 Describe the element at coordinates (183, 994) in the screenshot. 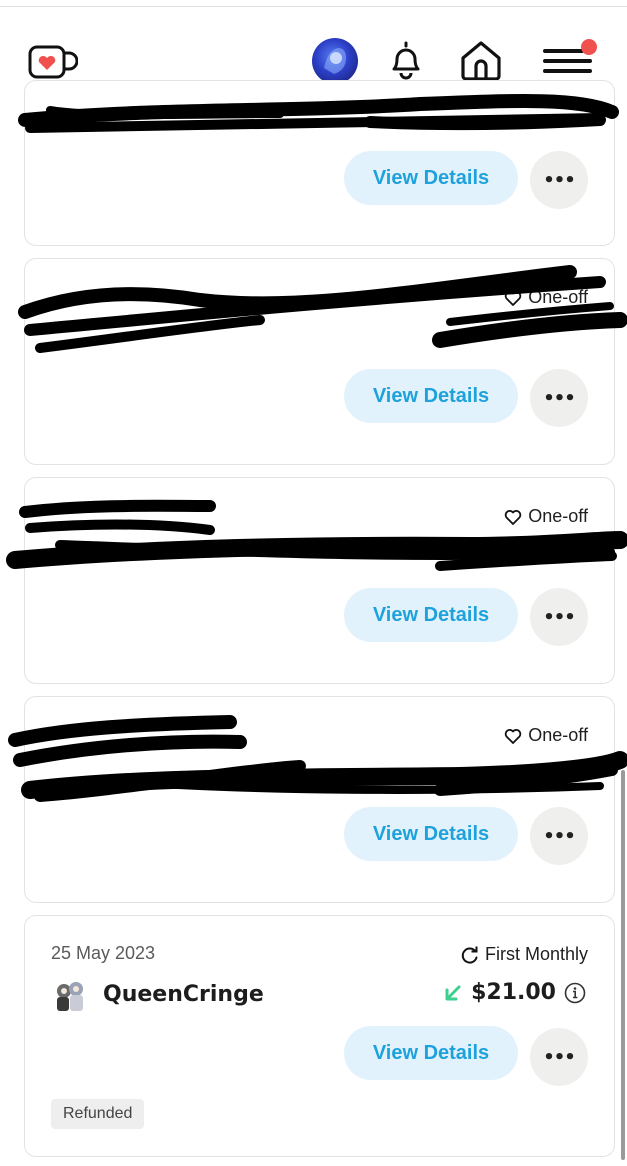

I see `supporter-name: QueenCringe` at that location.